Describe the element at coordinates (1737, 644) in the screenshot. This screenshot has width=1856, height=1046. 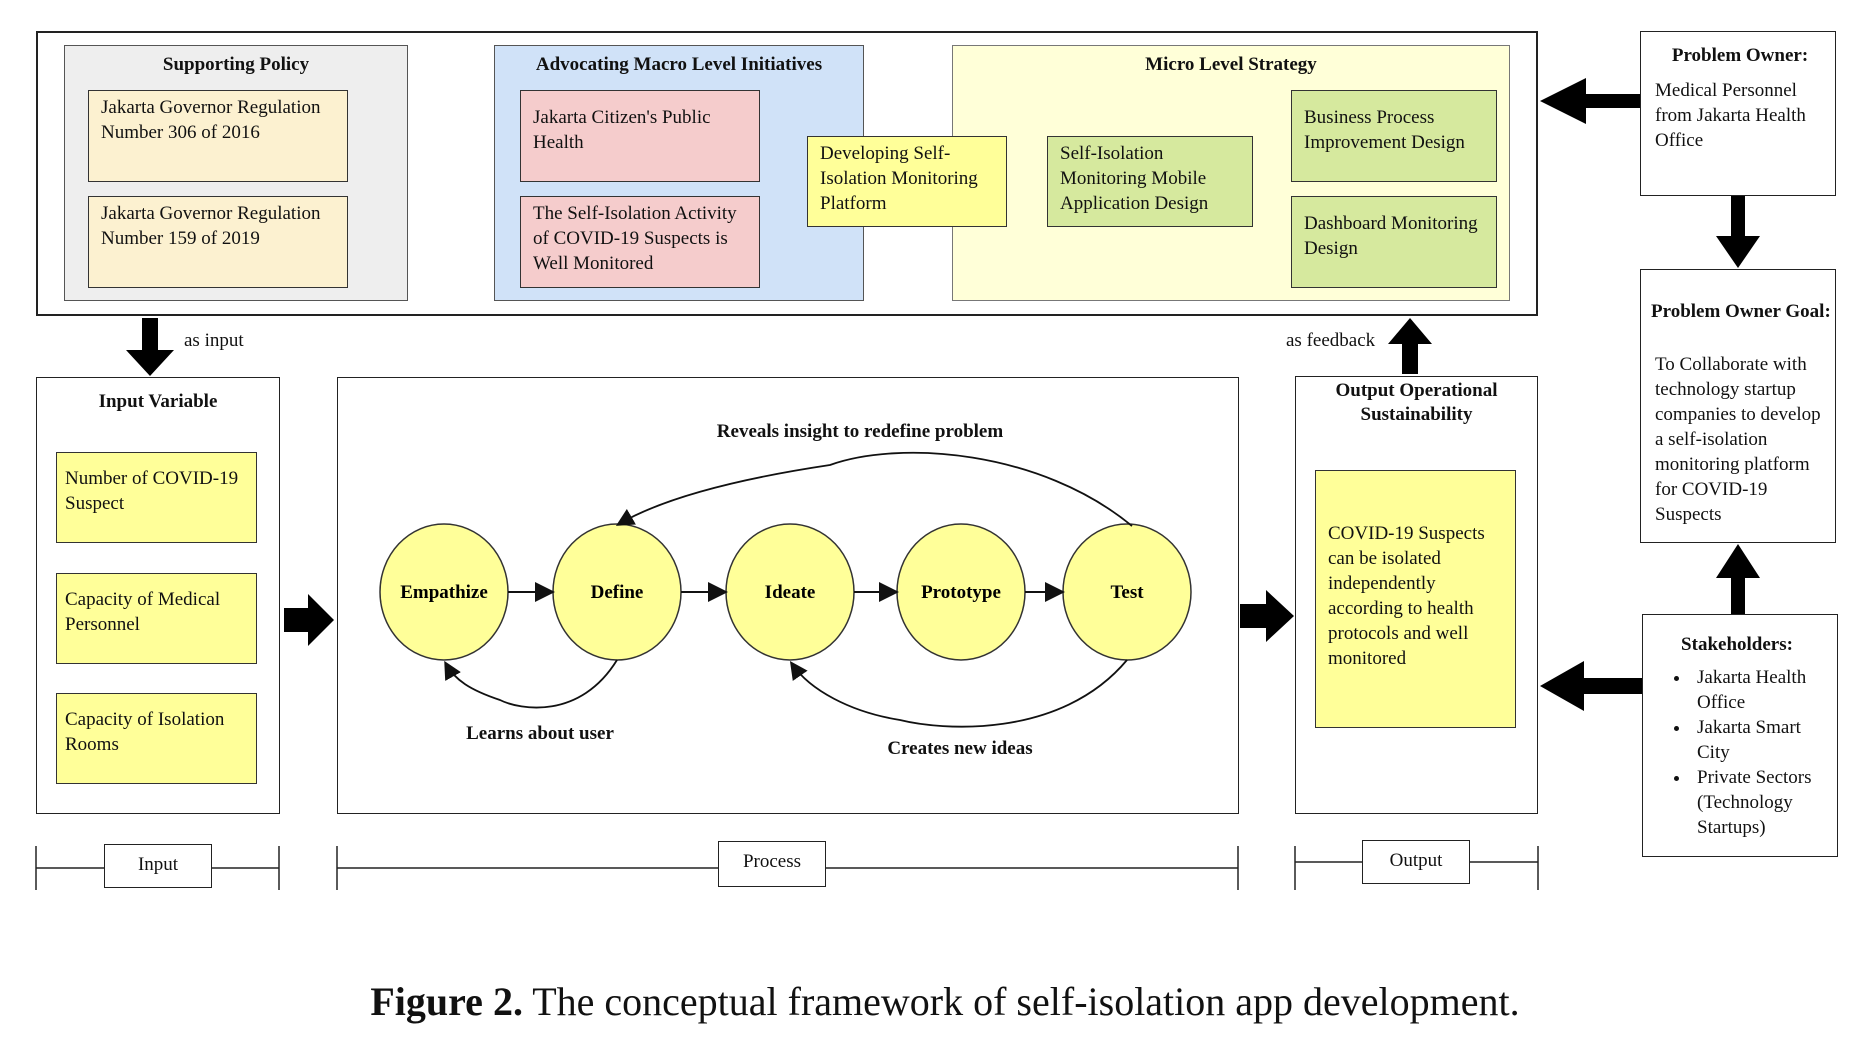
I see `stakeholders-title: Stakeholders:` at that location.